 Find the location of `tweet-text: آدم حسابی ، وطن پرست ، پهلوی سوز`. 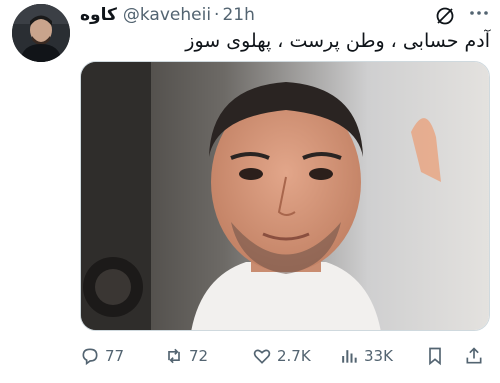

tweet-text: آدم حسابی ، وطن پرست ، پهلوی سوز is located at coordinates (337, 41).